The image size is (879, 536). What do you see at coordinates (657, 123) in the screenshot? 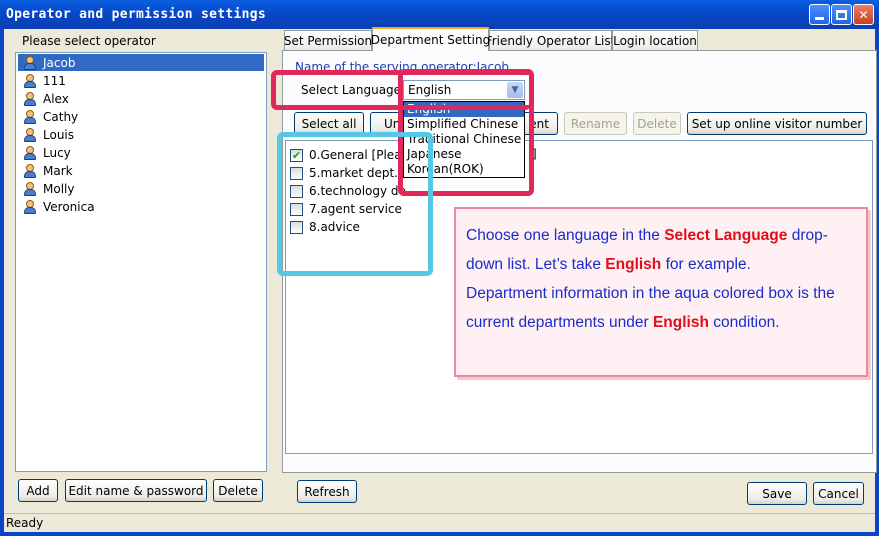
I see `delete-department-button: Delete` at bounding box center [657, 123].